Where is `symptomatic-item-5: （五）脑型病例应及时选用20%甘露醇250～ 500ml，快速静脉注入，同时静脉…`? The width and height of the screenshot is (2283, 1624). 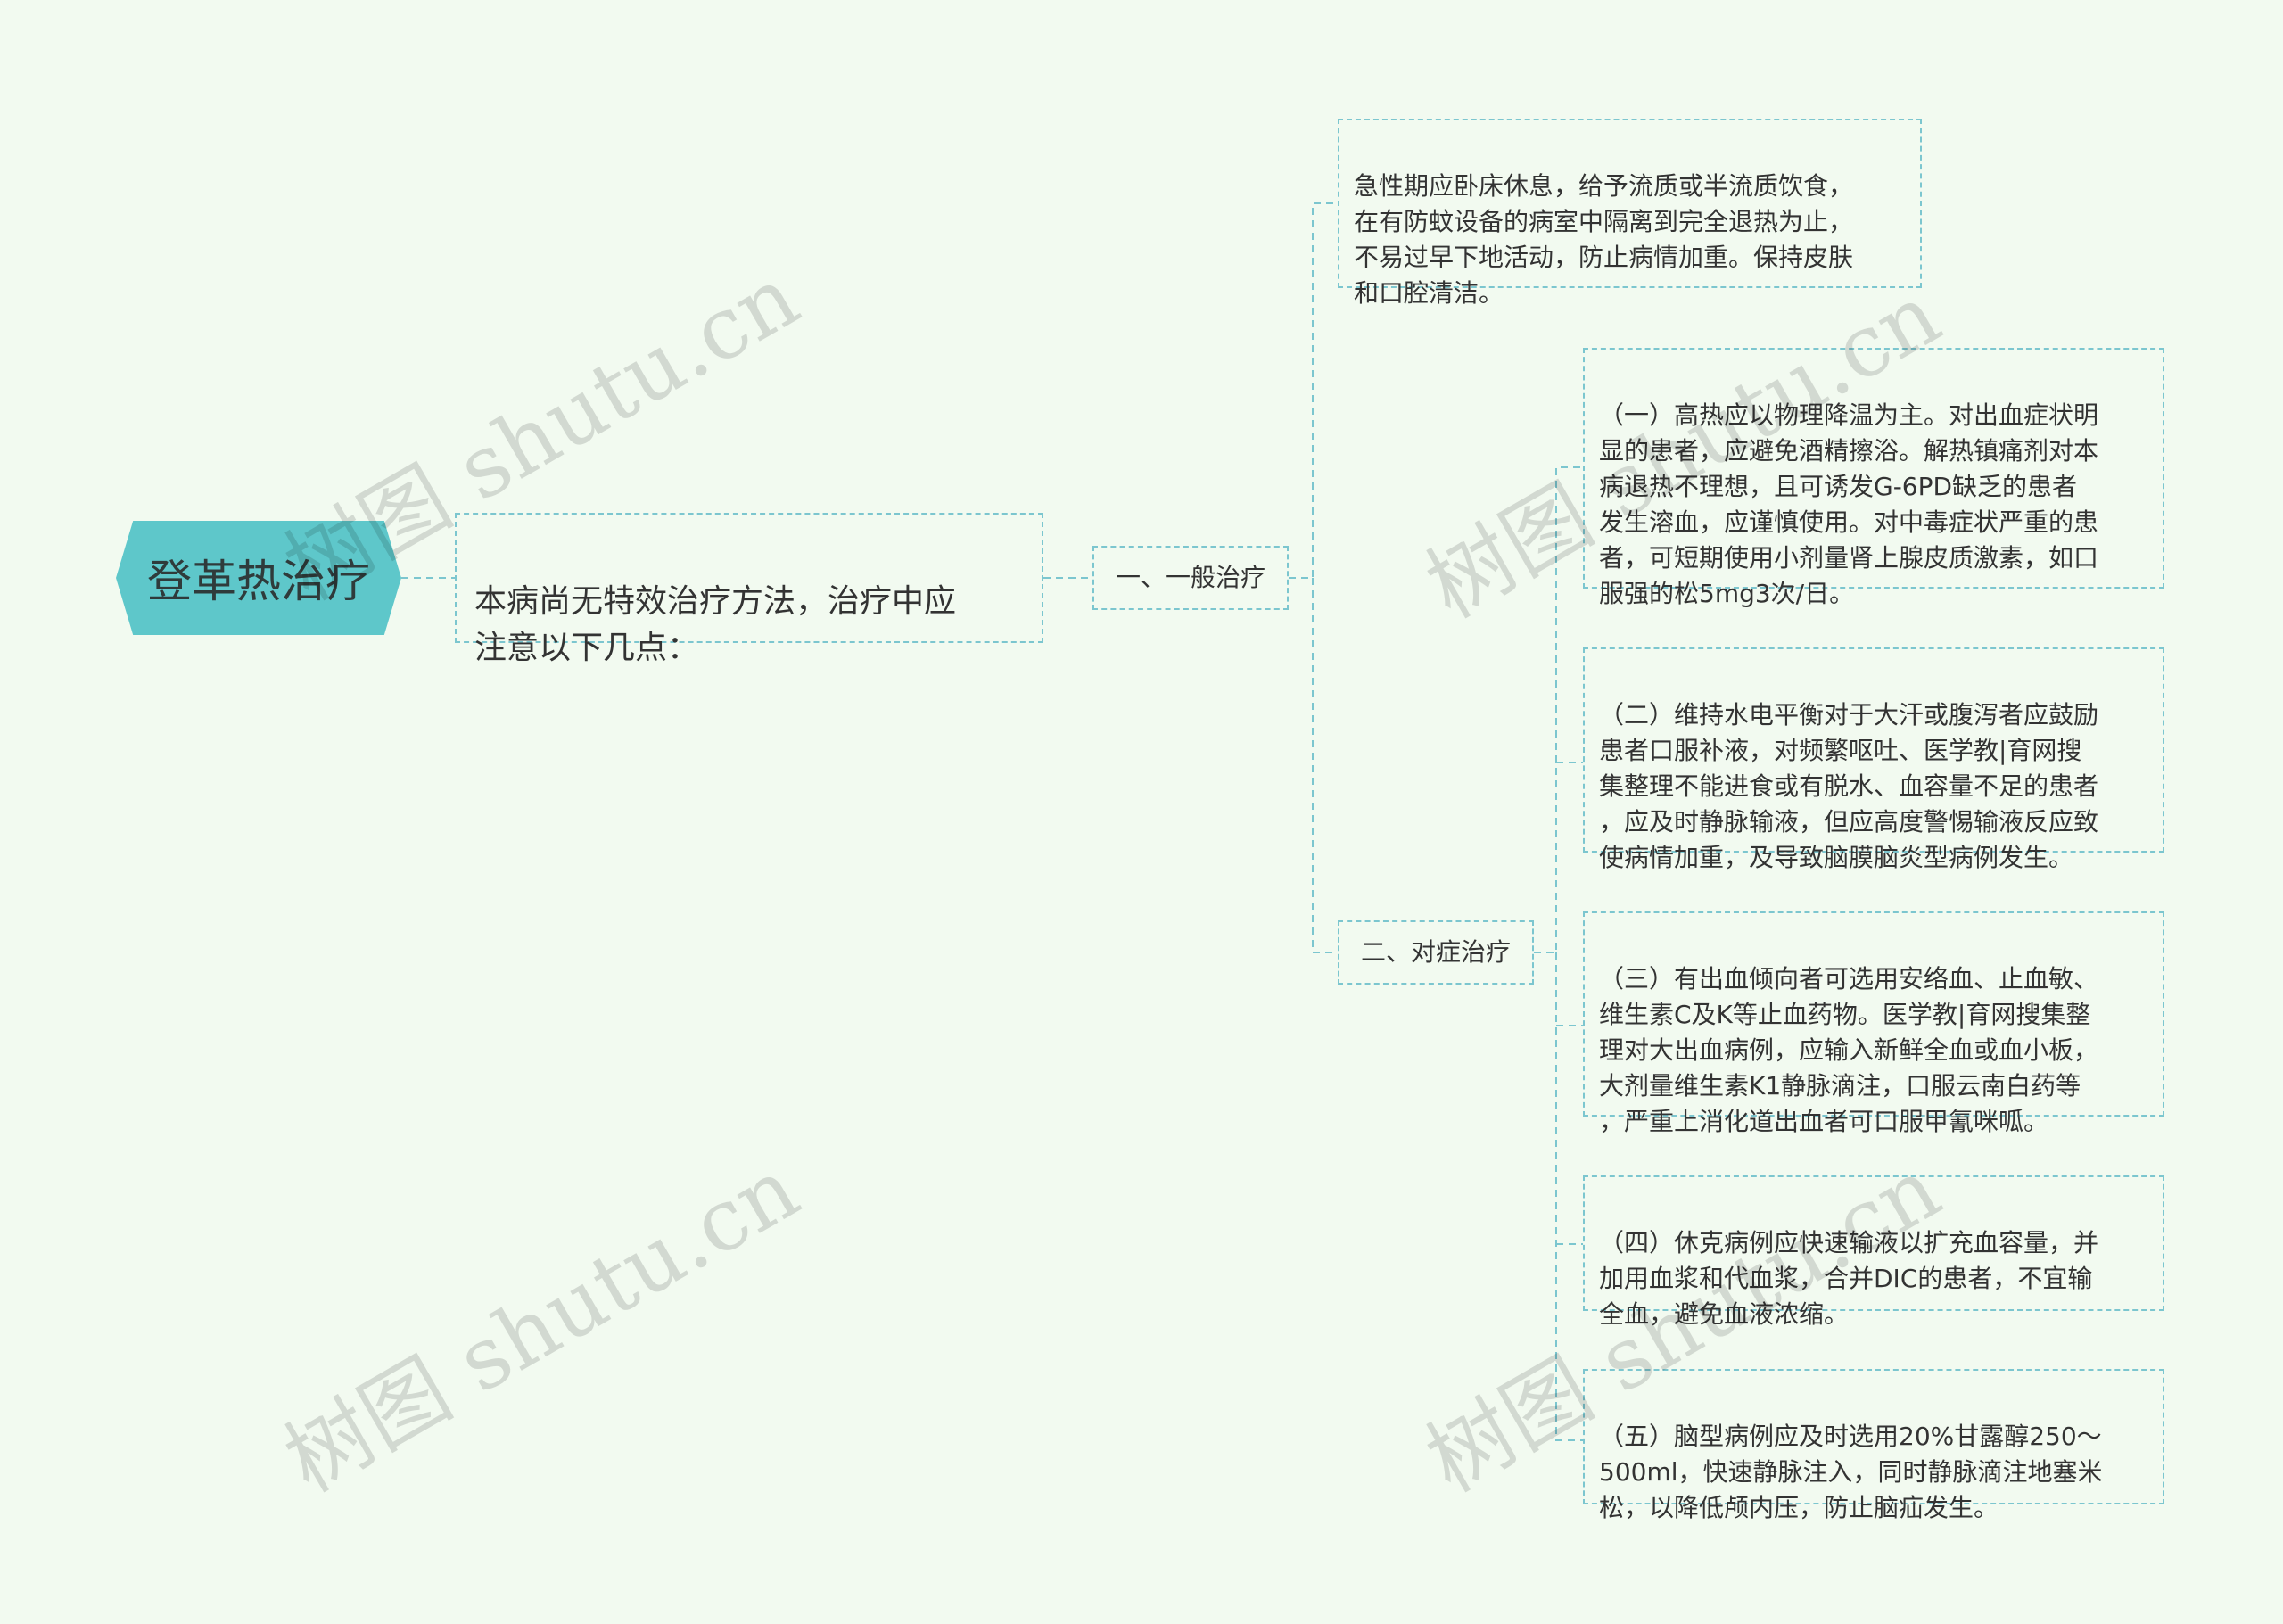 symptomatic-item-5: （五）脑型病例应及时选用20%甘露醇250～ 500ml，快速静脉注入，同时静脉… is located at coordinates (1873, 1445).